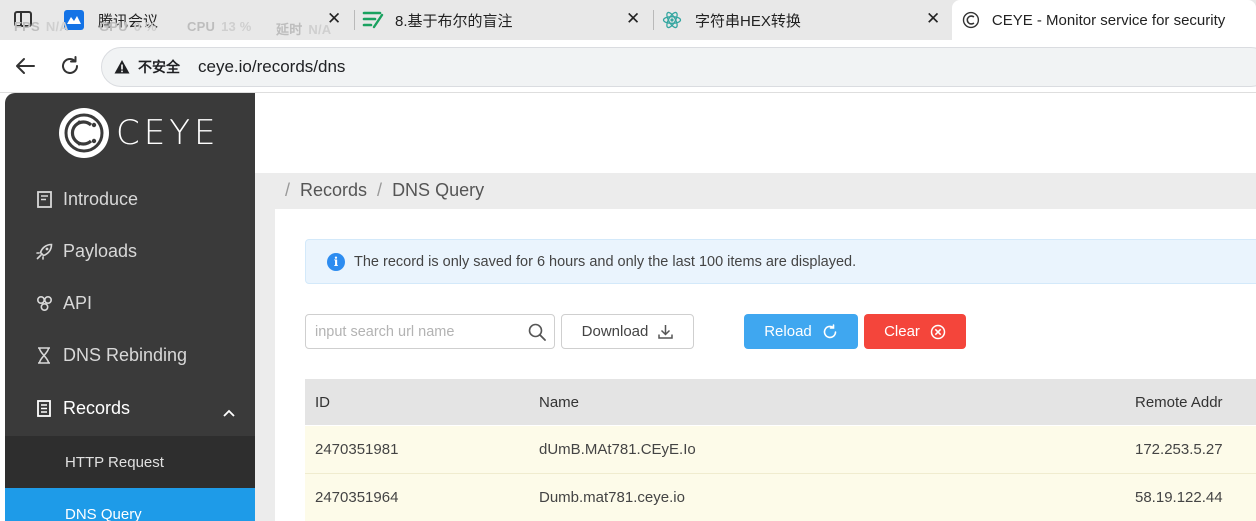 The height and width of the screenshot is (521, 1256). Describe the element at coordinates (84, 133) in the screenshot. I see `ceye-logo-icon` at that location.